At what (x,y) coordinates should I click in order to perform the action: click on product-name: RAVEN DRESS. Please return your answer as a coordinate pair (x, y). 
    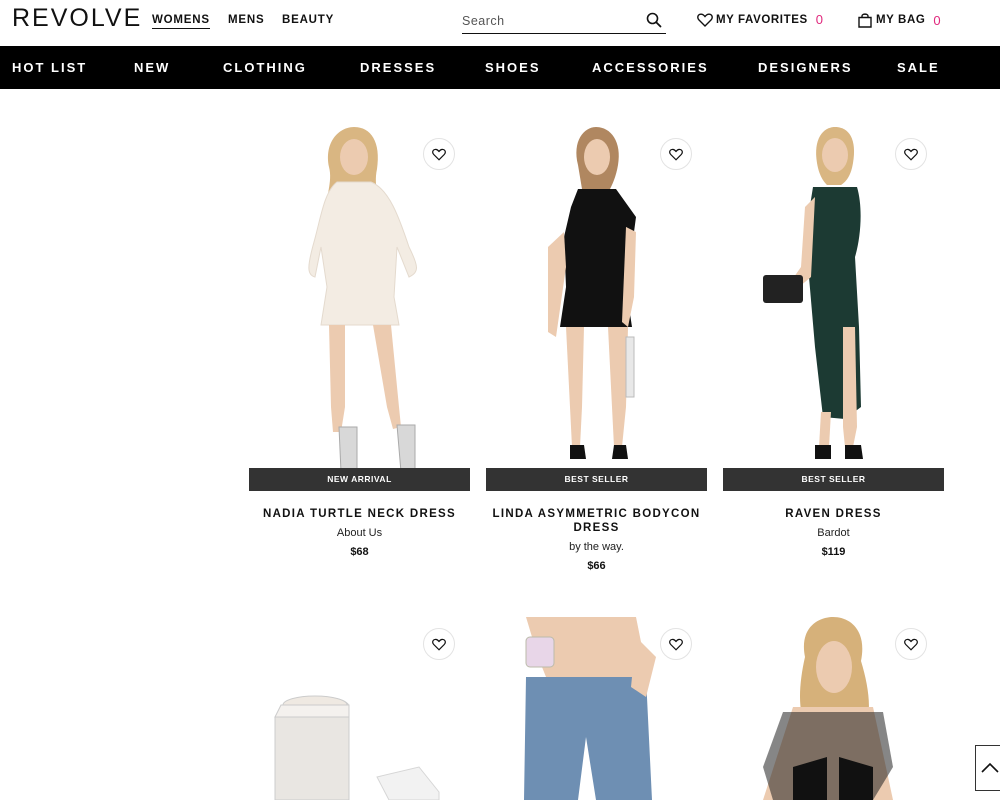
    Looking at the image, I should click on (833, 514).